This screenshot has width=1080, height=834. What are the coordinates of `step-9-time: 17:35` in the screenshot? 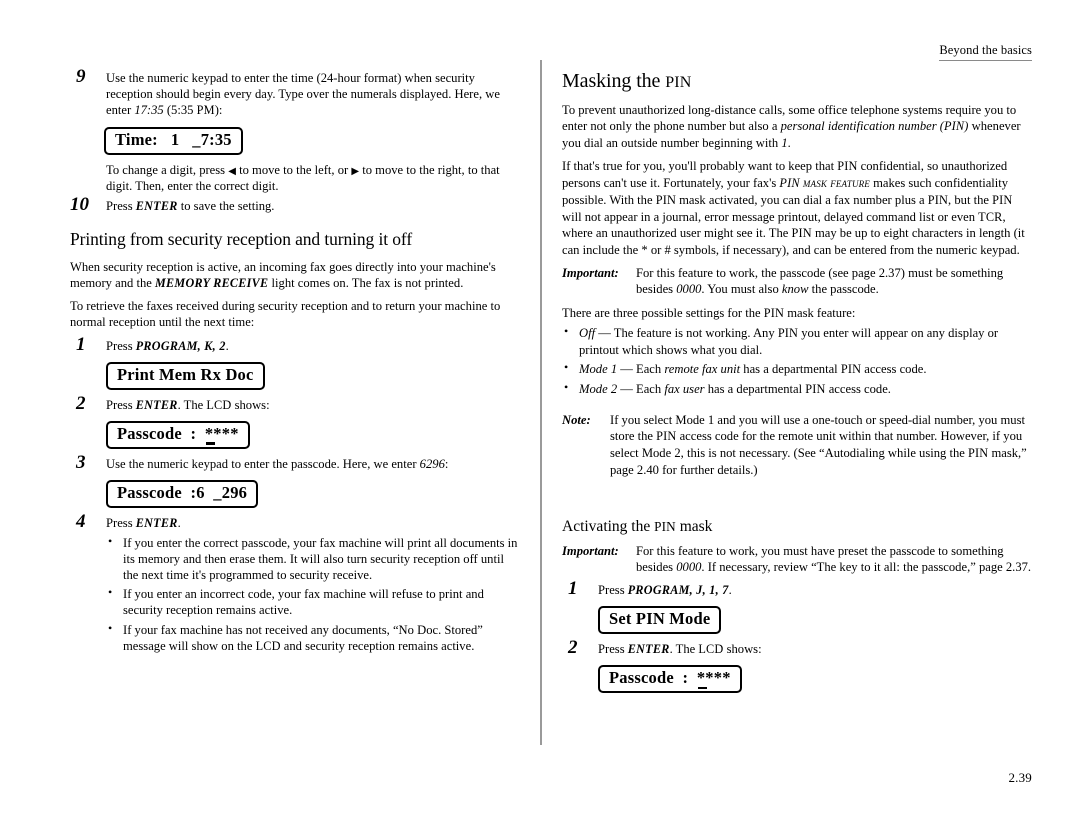 It's located at (149, 110).